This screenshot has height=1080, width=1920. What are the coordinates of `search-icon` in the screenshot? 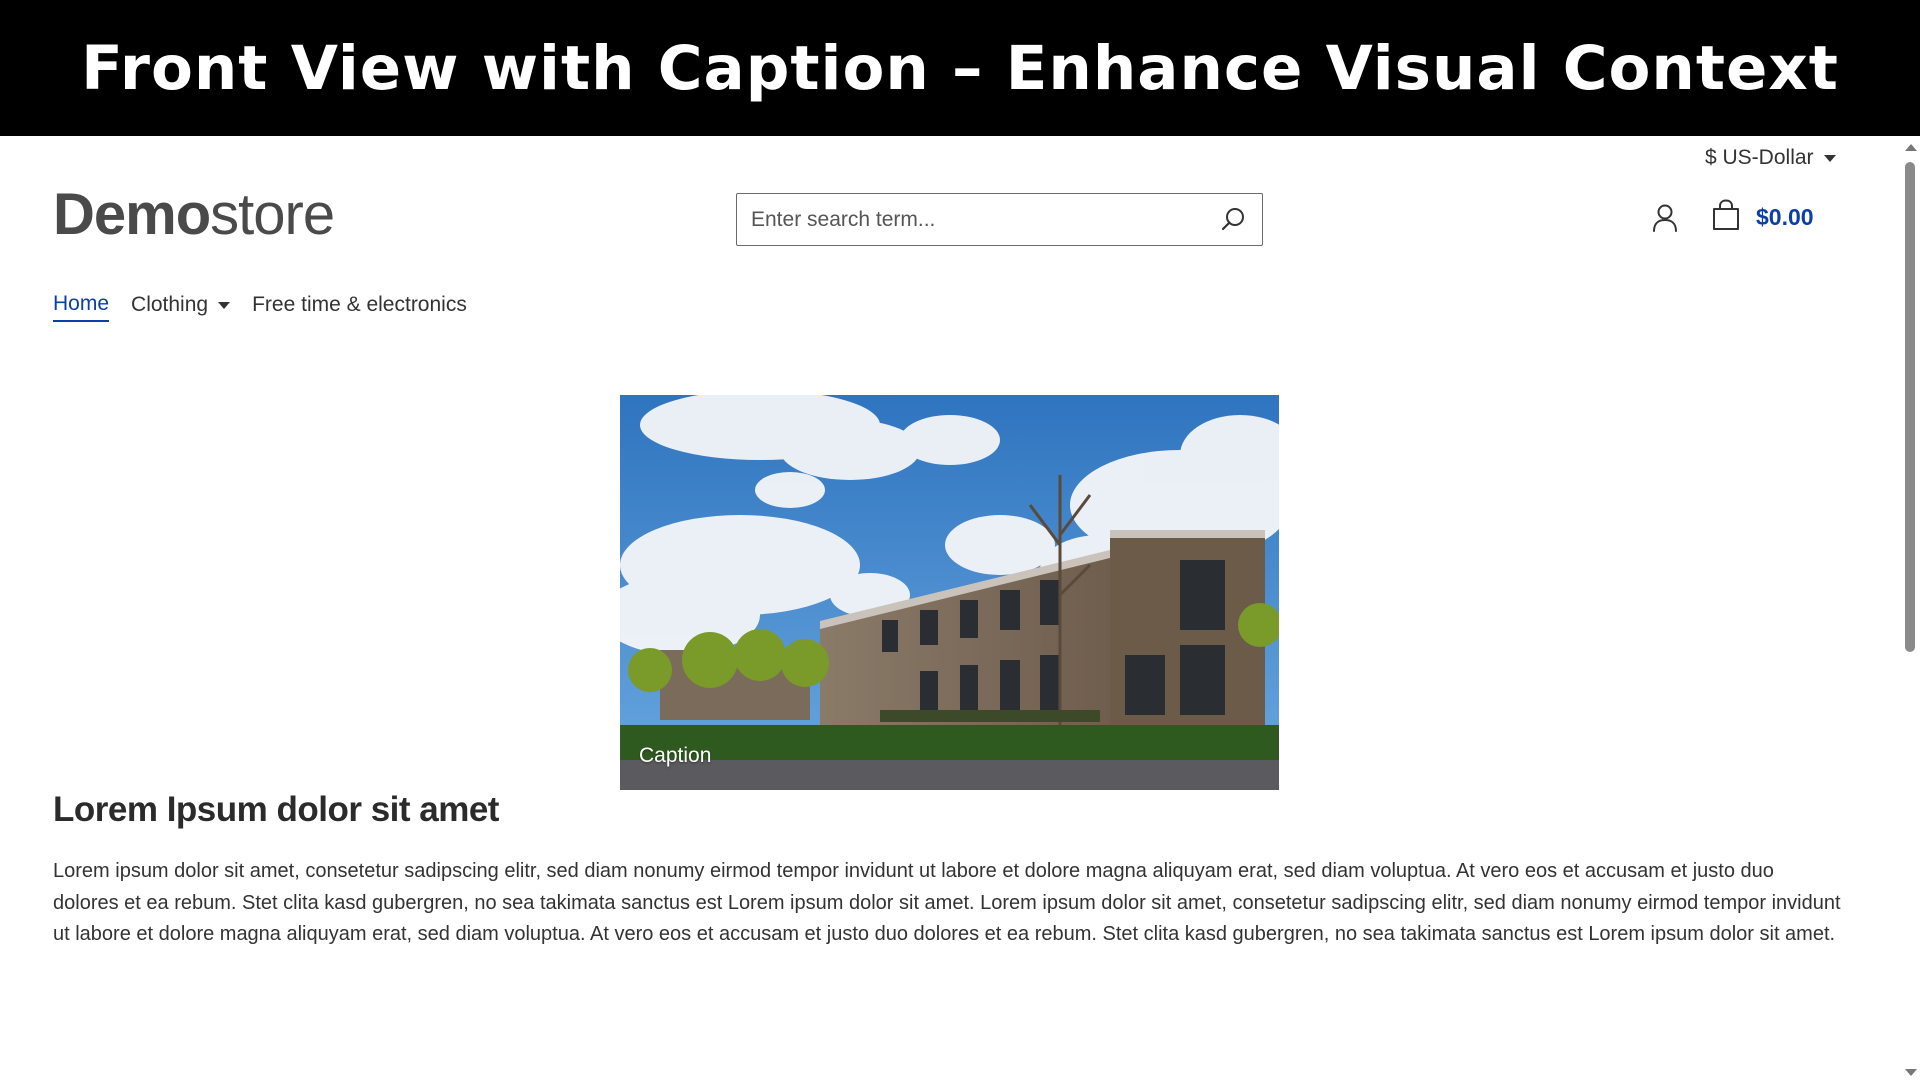 It's located at (1233, 220).